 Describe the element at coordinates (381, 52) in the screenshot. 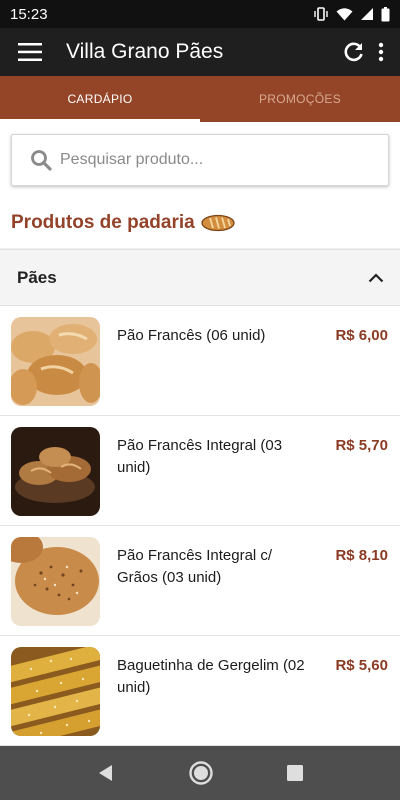

I see `more-vert-icon` at that location.